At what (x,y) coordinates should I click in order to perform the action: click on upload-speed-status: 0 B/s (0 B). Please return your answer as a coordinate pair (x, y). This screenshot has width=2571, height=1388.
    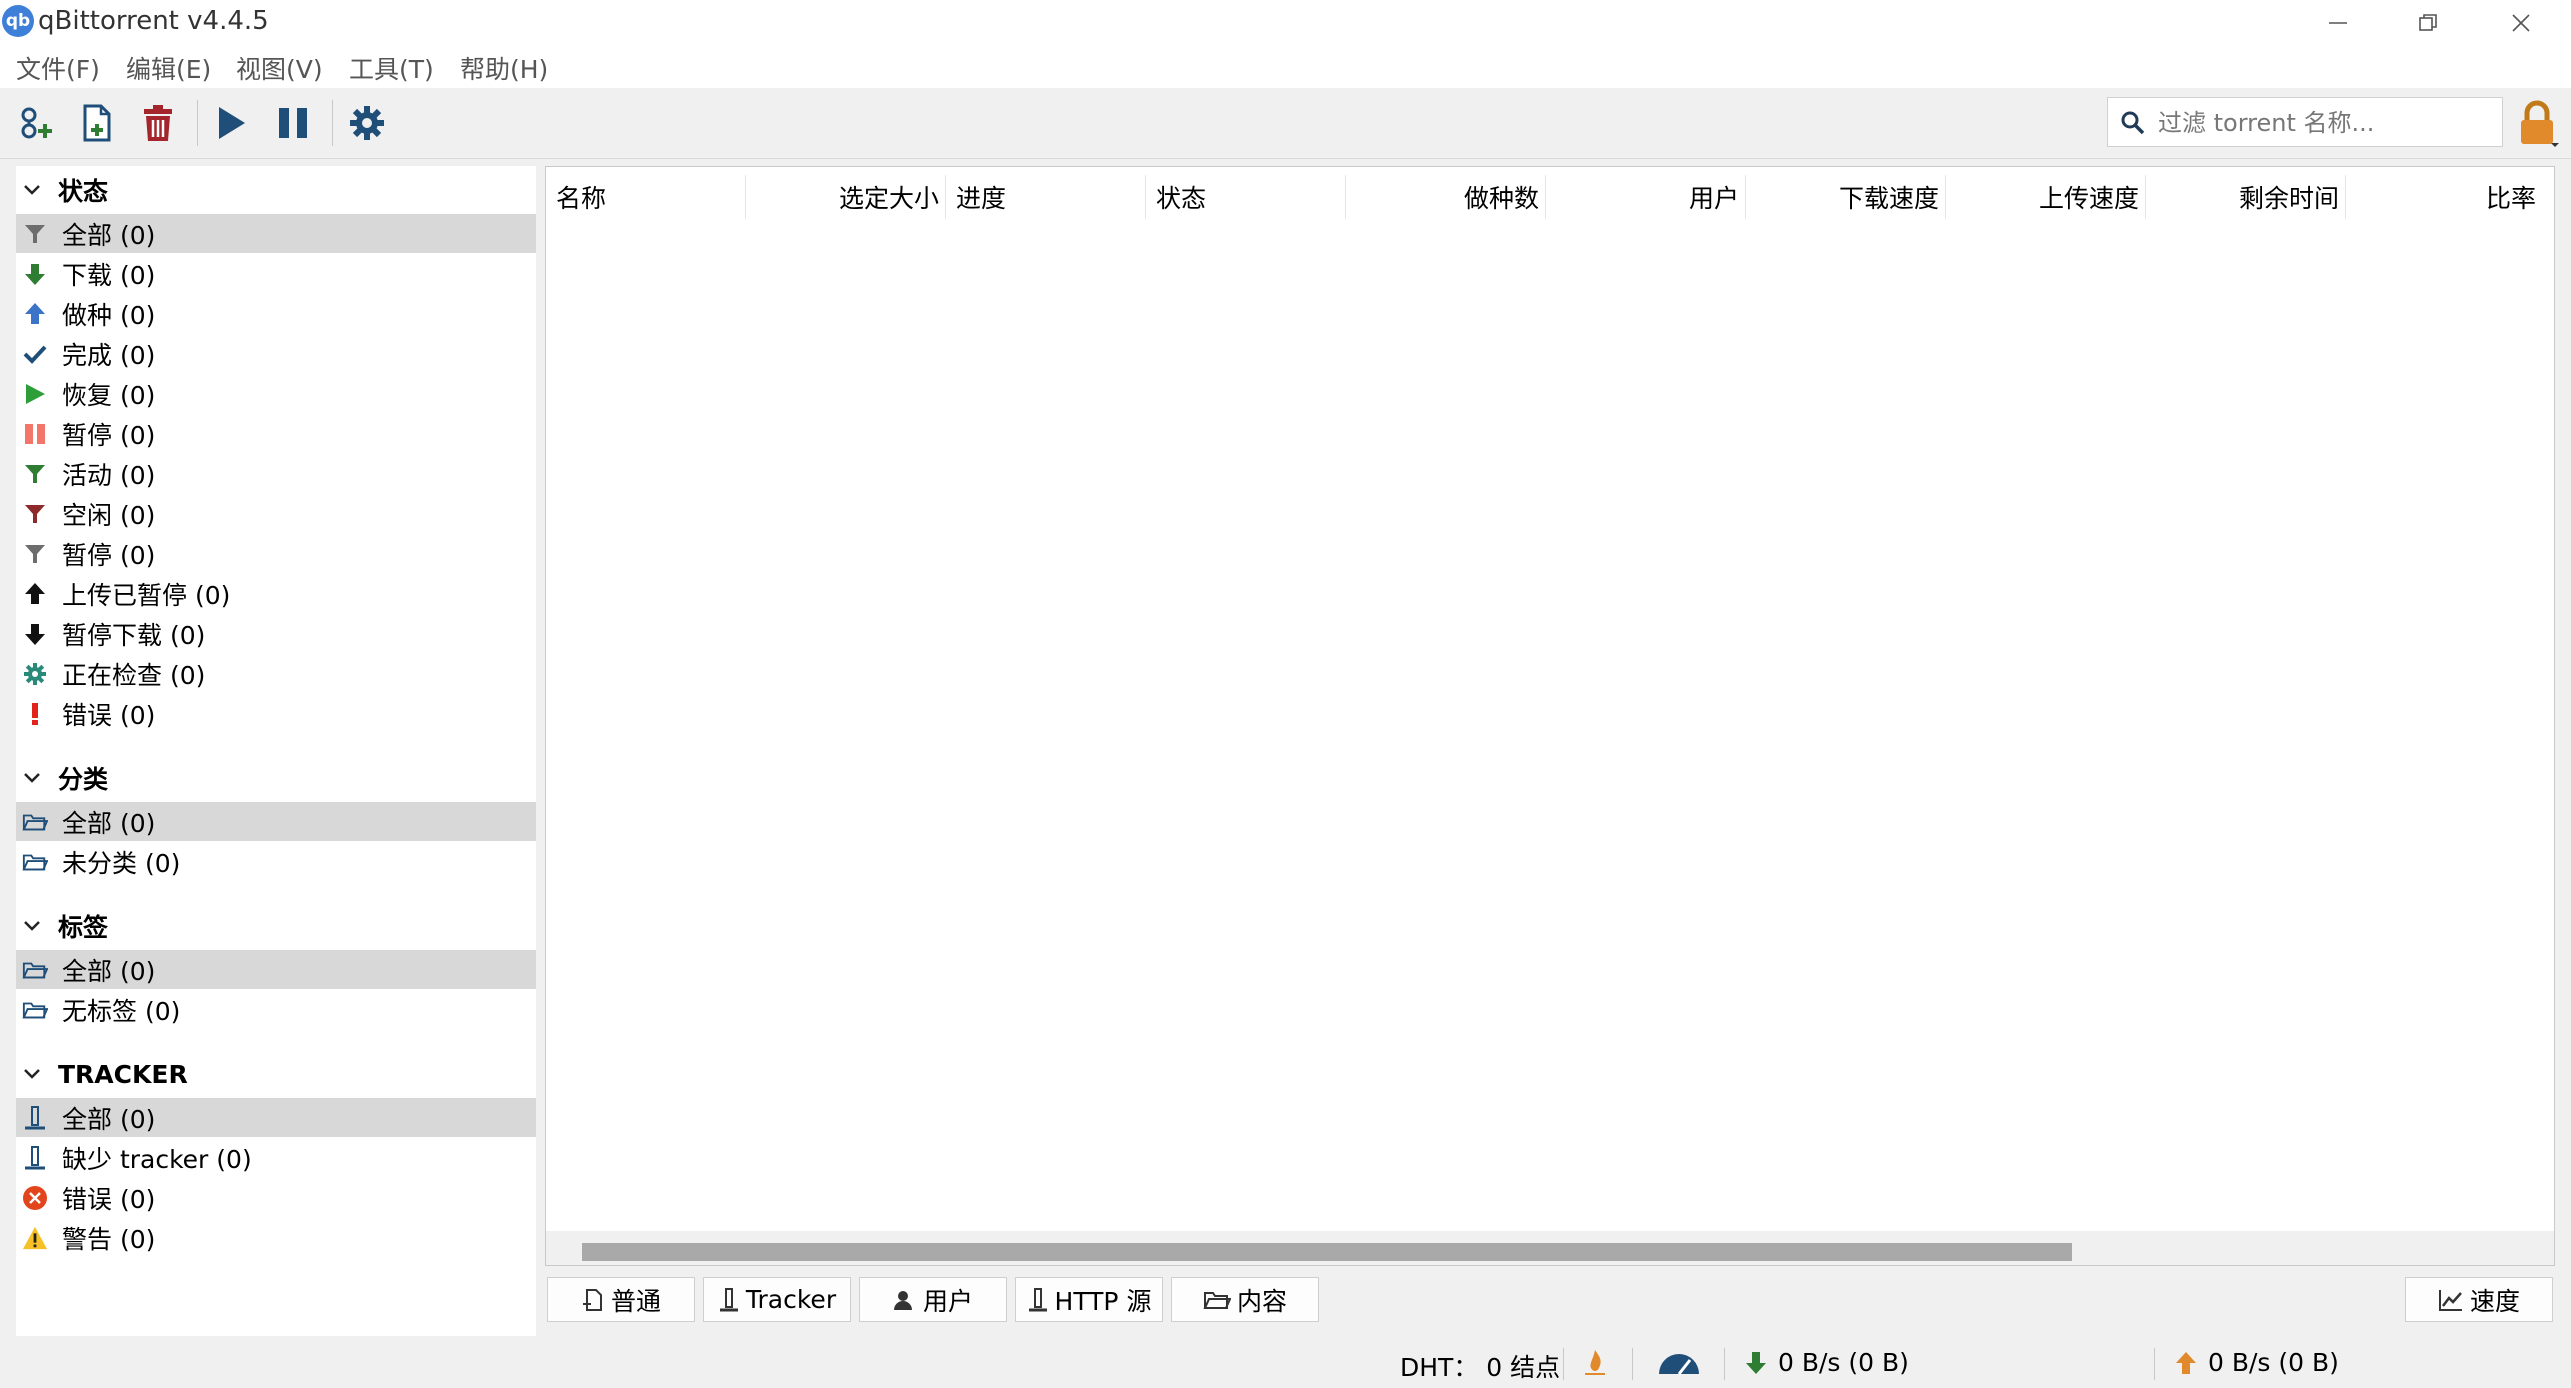
    Looking at the image, I should click on (2256, 1362).